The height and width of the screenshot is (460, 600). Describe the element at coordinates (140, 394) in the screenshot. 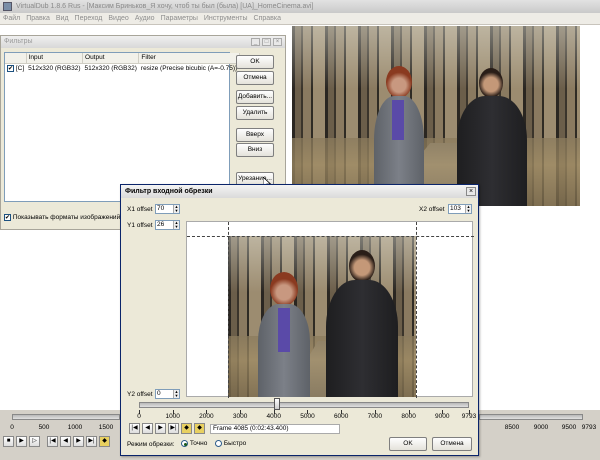

I see `y2-offset-label: Y2 offset` at that location.